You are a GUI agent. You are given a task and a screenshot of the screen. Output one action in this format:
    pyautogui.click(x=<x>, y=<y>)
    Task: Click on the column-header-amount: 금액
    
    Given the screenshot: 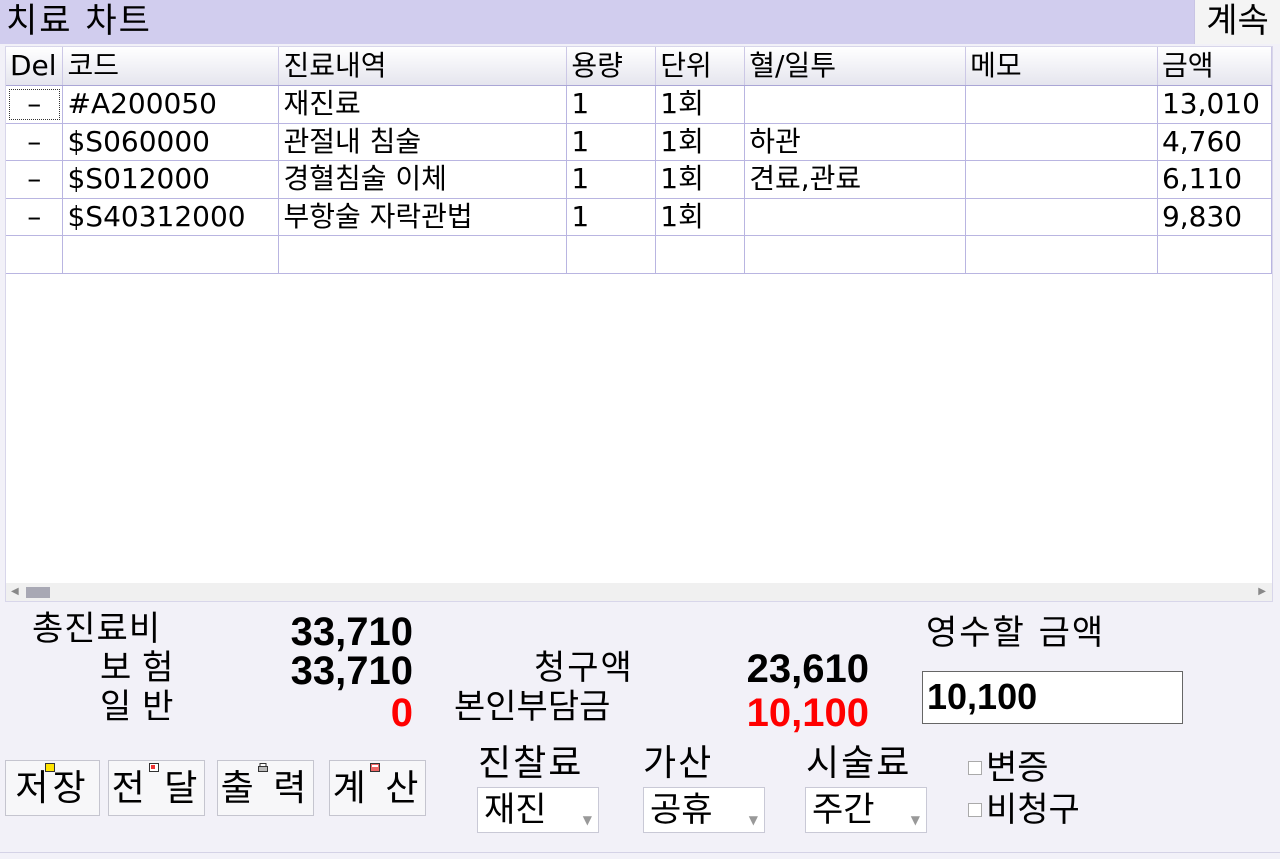 What is the action you would take?
    pyautogui.click(x=1215, y=66)
    